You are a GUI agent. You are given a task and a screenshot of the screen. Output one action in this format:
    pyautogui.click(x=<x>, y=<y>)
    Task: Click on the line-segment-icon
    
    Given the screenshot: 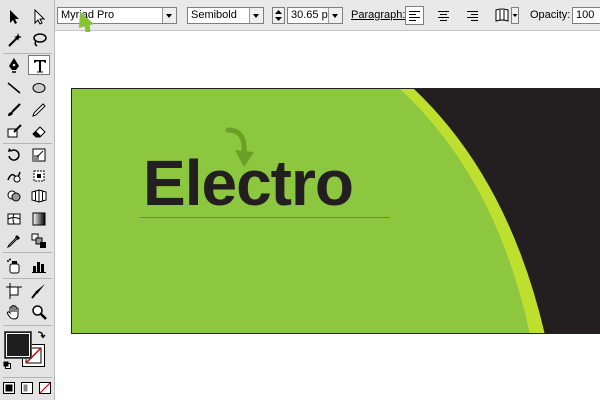 What is the action you would take?
    pyautogui.click(x=14, y=88)
    